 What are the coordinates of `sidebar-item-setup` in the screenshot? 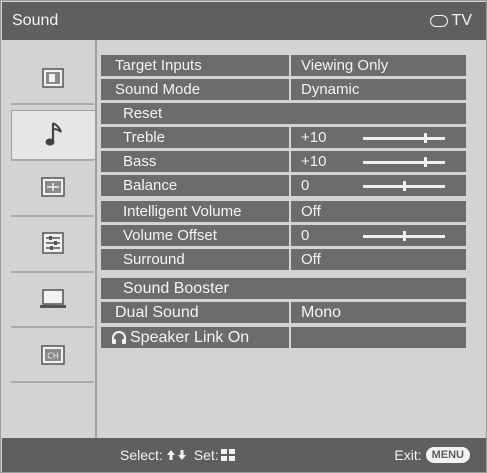 It's located at (52, 243).